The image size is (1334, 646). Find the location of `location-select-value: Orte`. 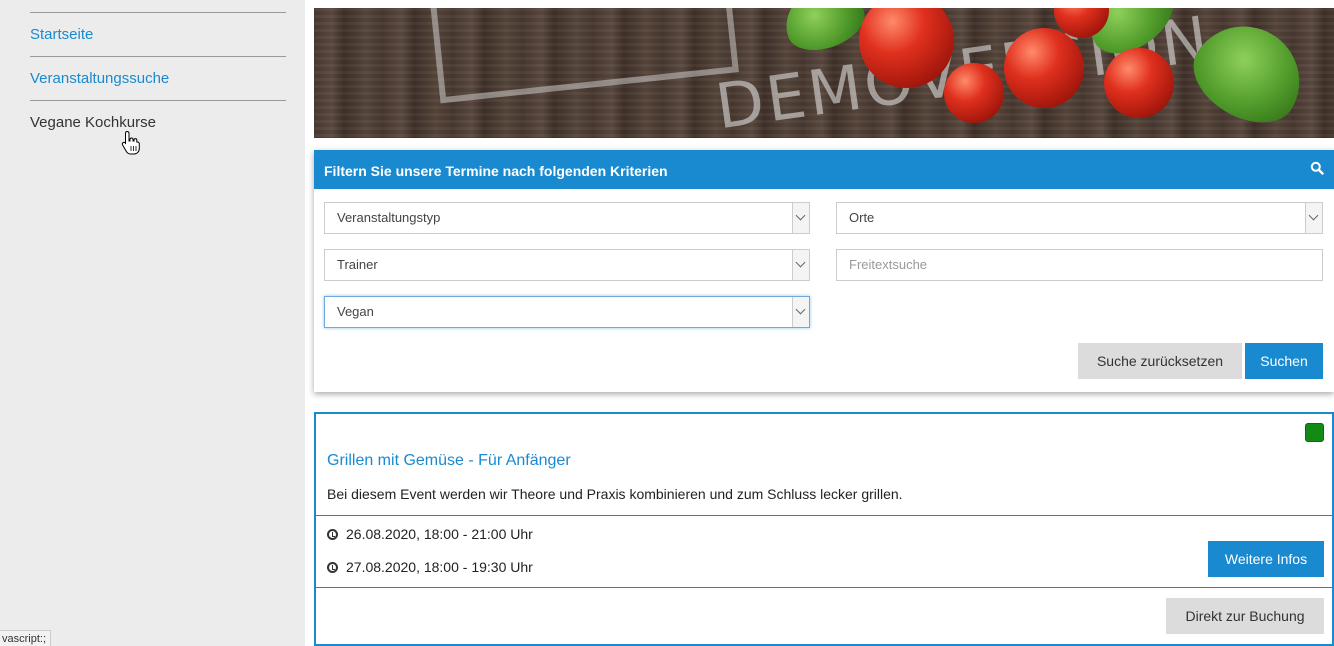

location-select-value: Orte is located at coordinates (862, 217).